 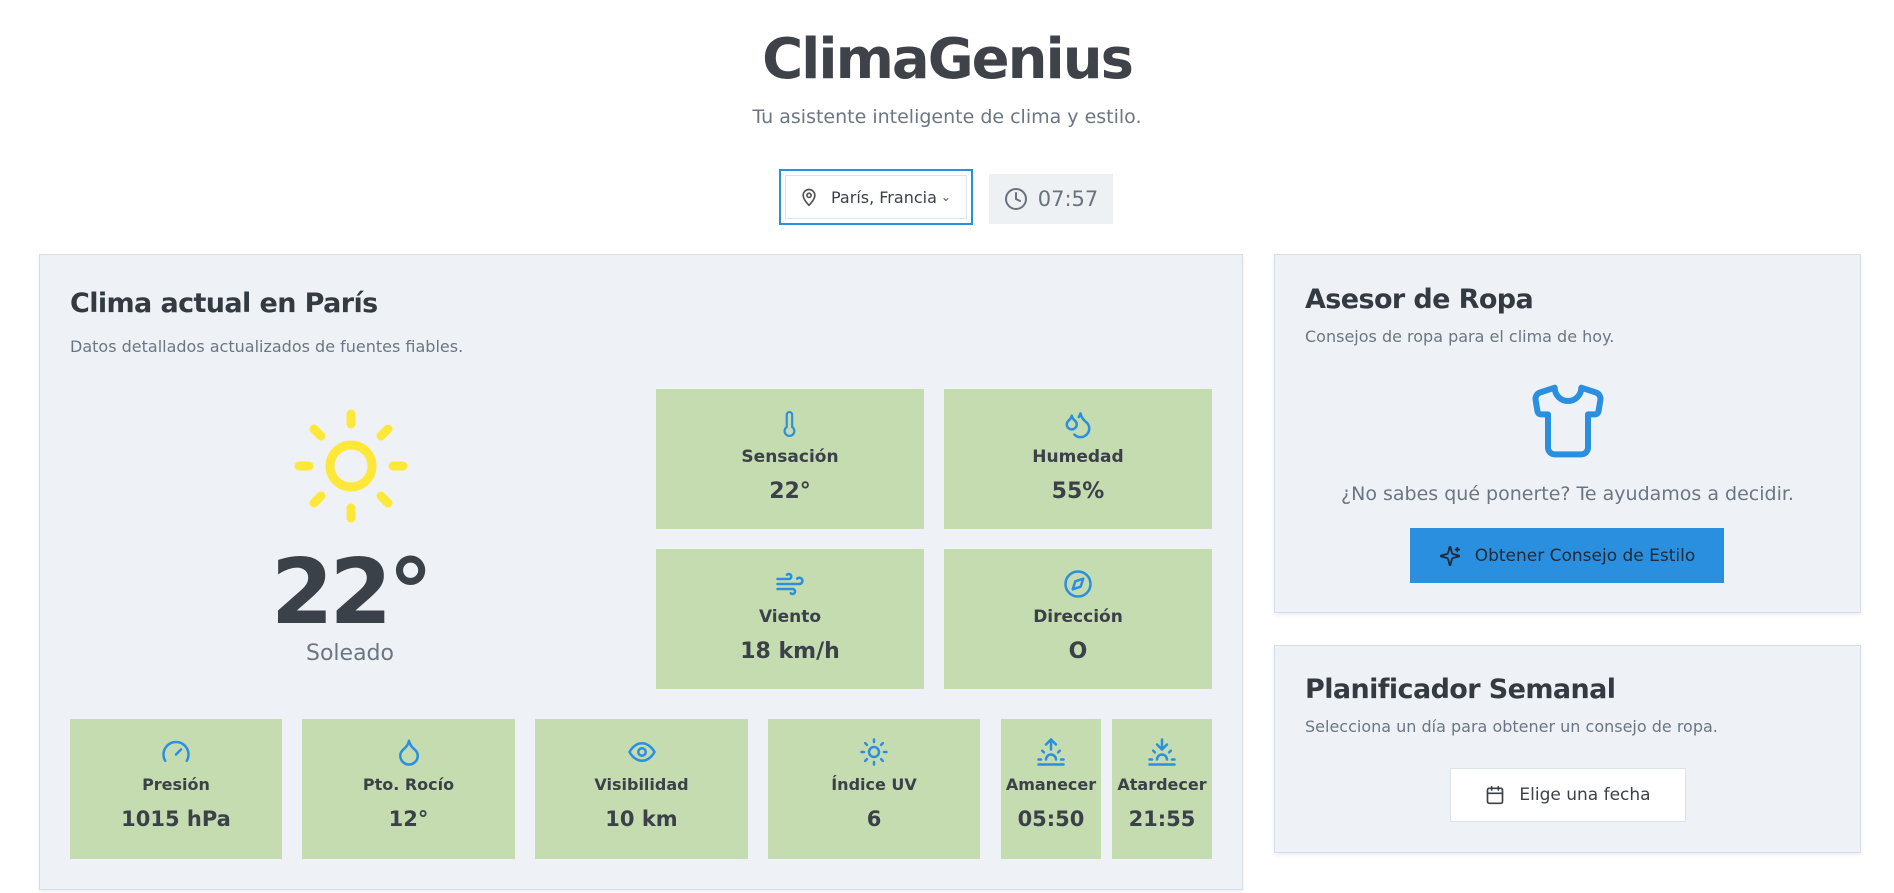 I want to click on metric-humidity: Humedad 55%, so click(x=1078, y=459).